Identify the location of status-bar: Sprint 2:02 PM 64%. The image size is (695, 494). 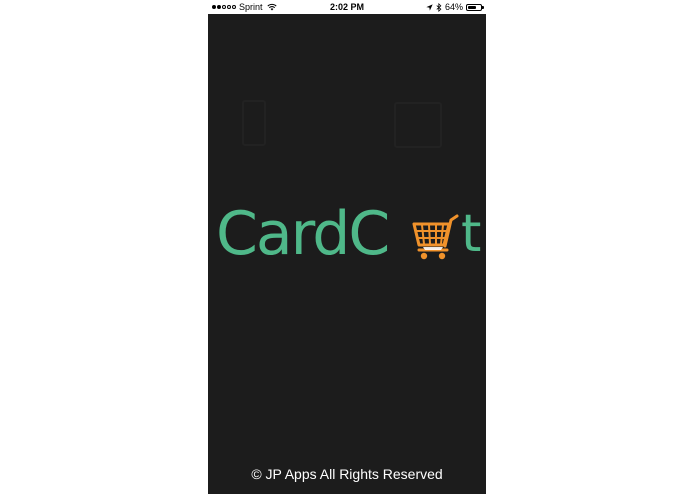
(347, 7).